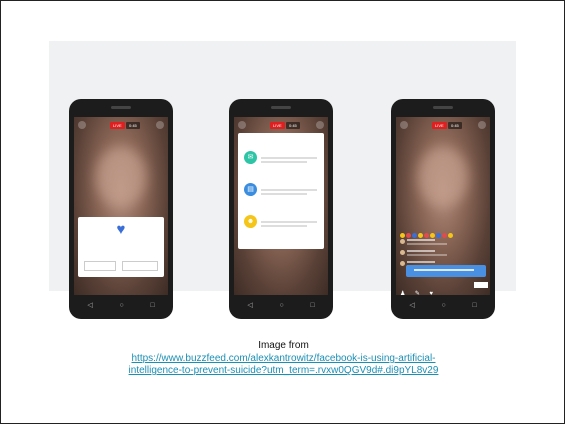 This screenshot has height=424, width=565. Describe the element at coordinates (431, 293) in the screenshot. I see `heart-icon: ♥` at that location.